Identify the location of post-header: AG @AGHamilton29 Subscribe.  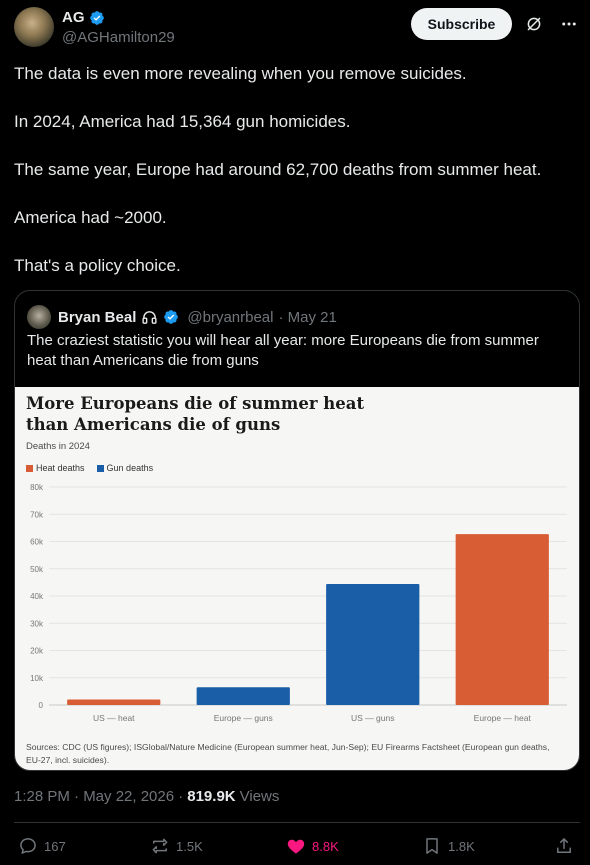
(297, 28).